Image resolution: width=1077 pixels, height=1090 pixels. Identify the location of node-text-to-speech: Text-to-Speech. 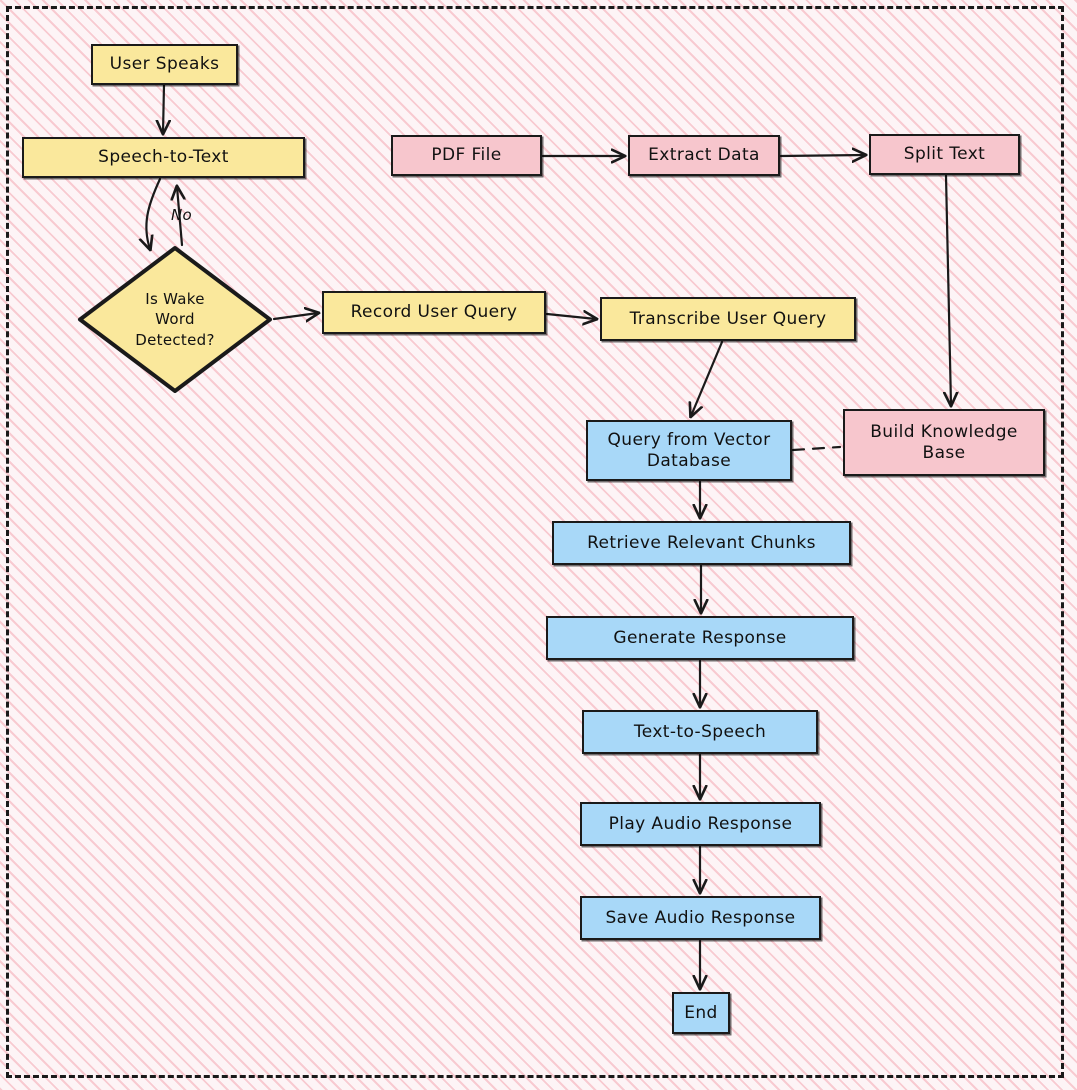
(700, 732).